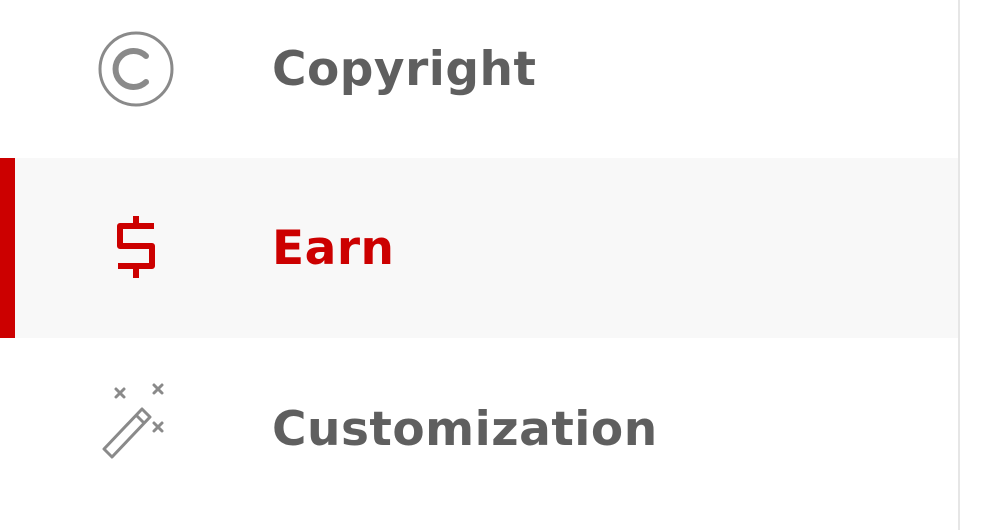  I want to click on dollar-icon, so click(136, 246).